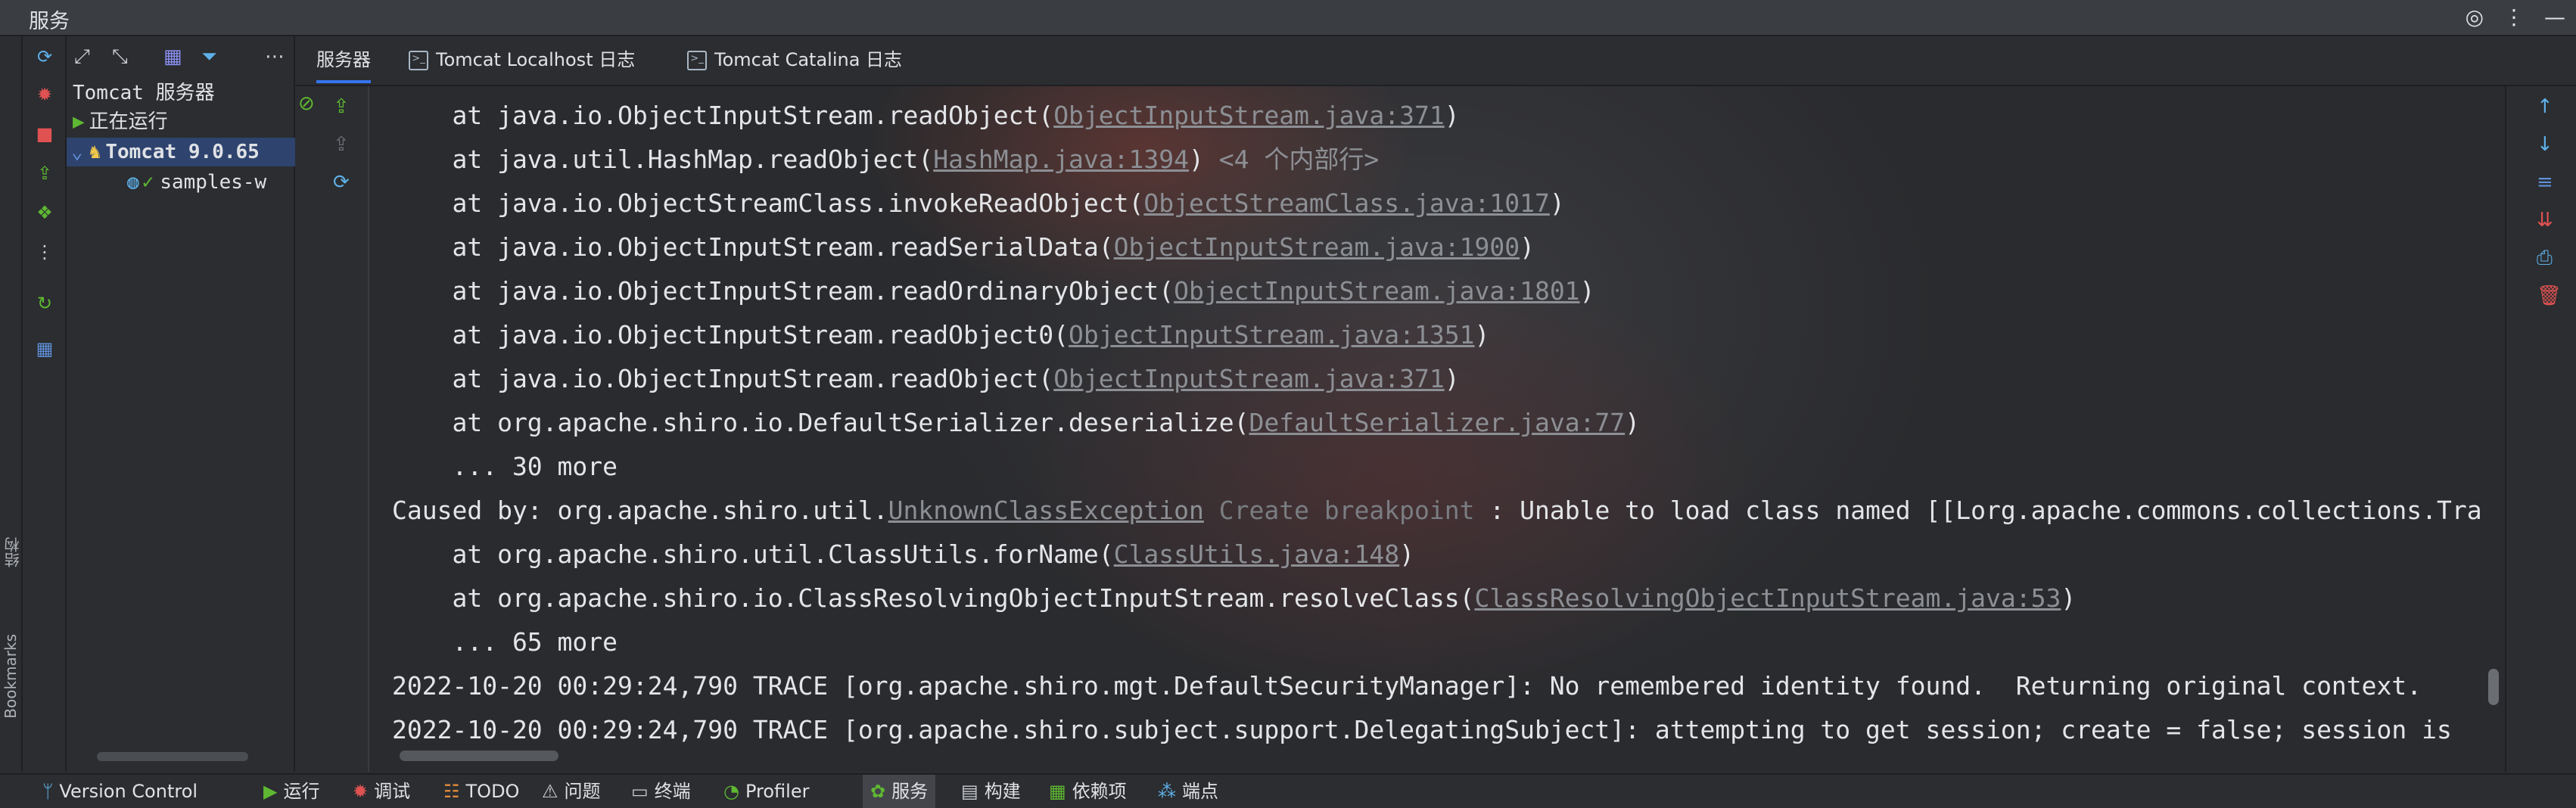 This screenshot has height=808, width=2576. Describe the element at coordinates (1271, 335) in the screenshot. I see `source-link: ObjectInputStream.java:1351` at that location.